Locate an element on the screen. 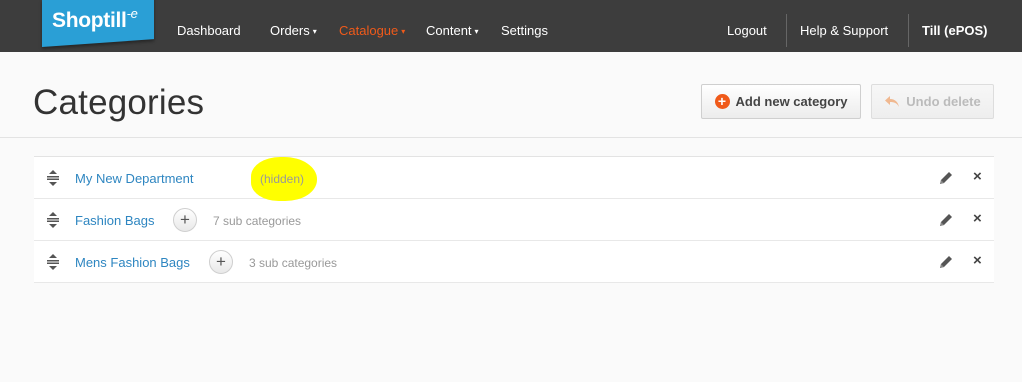 Image resolution: width=1022 pixels, height=382 pixels. nav-settings: Settings is located at coordinates (524, 26).